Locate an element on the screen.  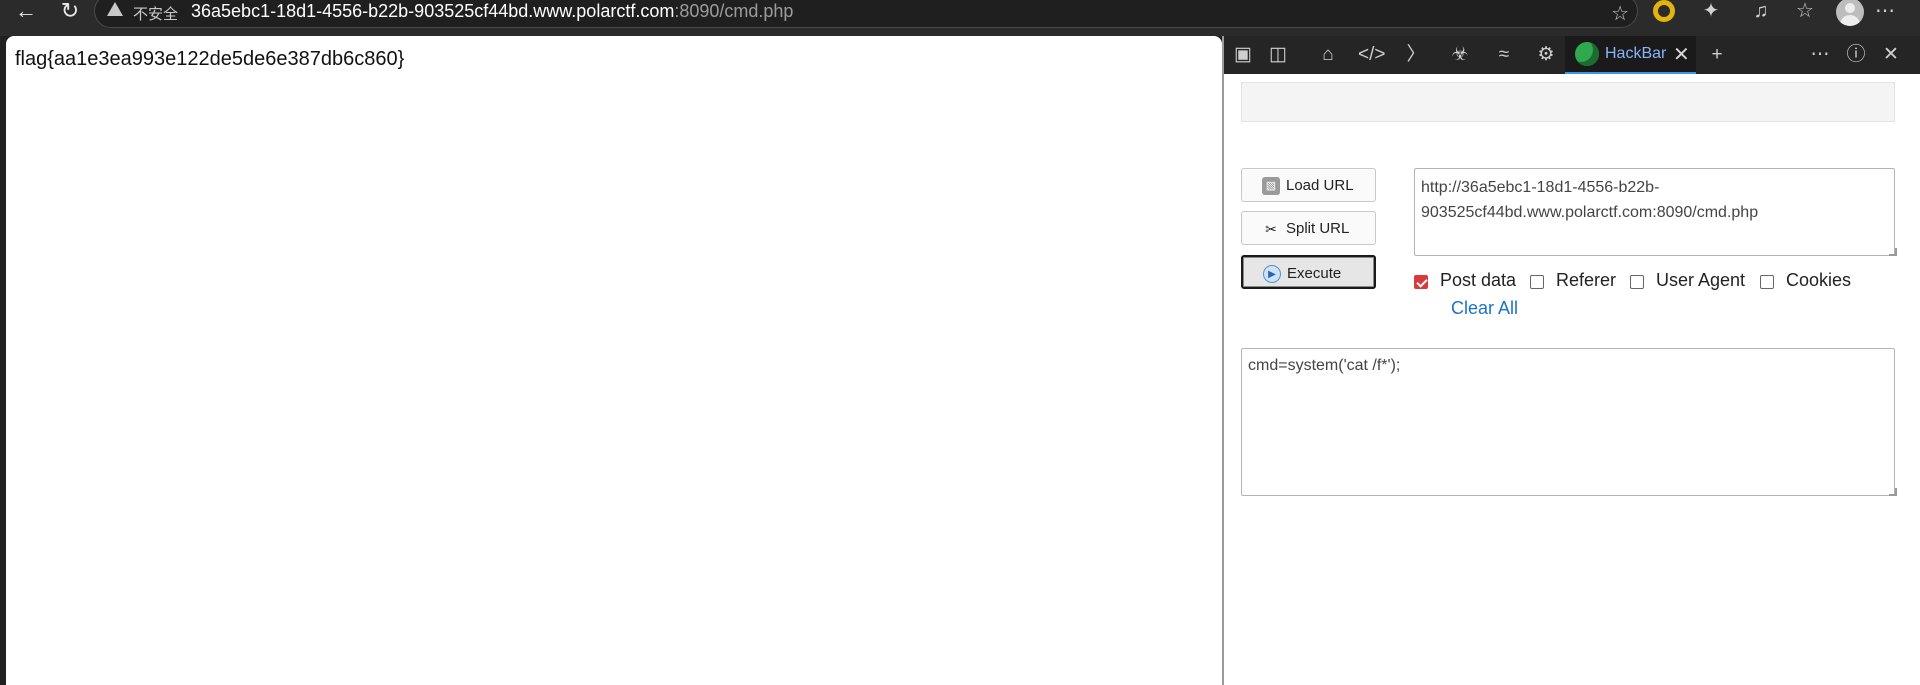
devtools-tab-bar: ▣ ◫ ⌂ </> 〉 ☣ ≈ ⚙ HackBar ✕ + ⋯ ⓘ ✕ is located at coordinates (1572, 55).